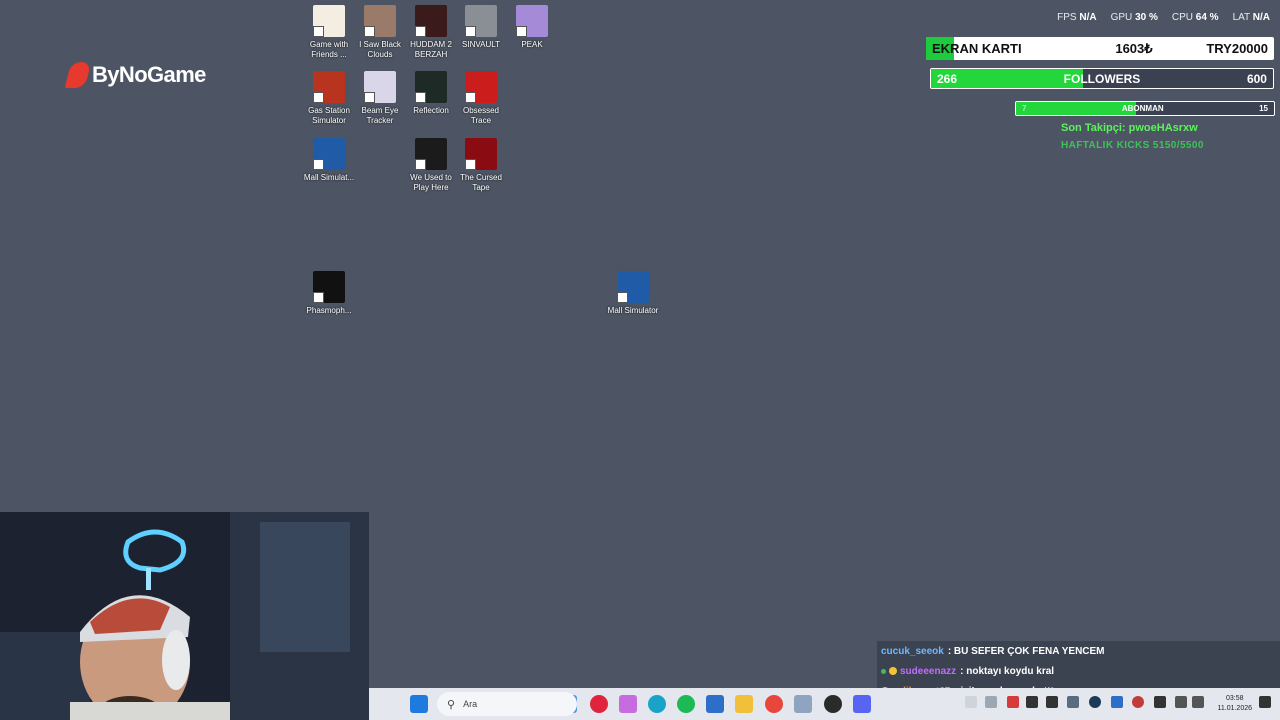 The width and height of the screenshot is (1280, 720). Describe the element at coordinates (1095, 702) in the screenshot. I see `steam-icon` at that location.